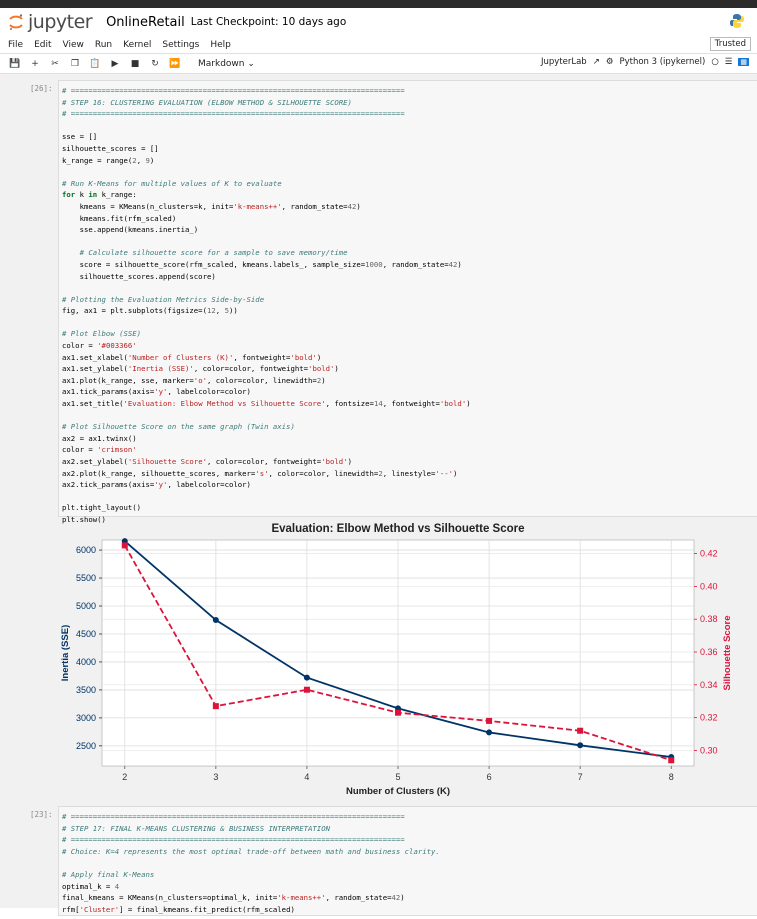 The height and width of the screenshot is (919, 757). Describe the element at coordinates (73, 45) in the screenshot. I see `menu-view: View` at that location.